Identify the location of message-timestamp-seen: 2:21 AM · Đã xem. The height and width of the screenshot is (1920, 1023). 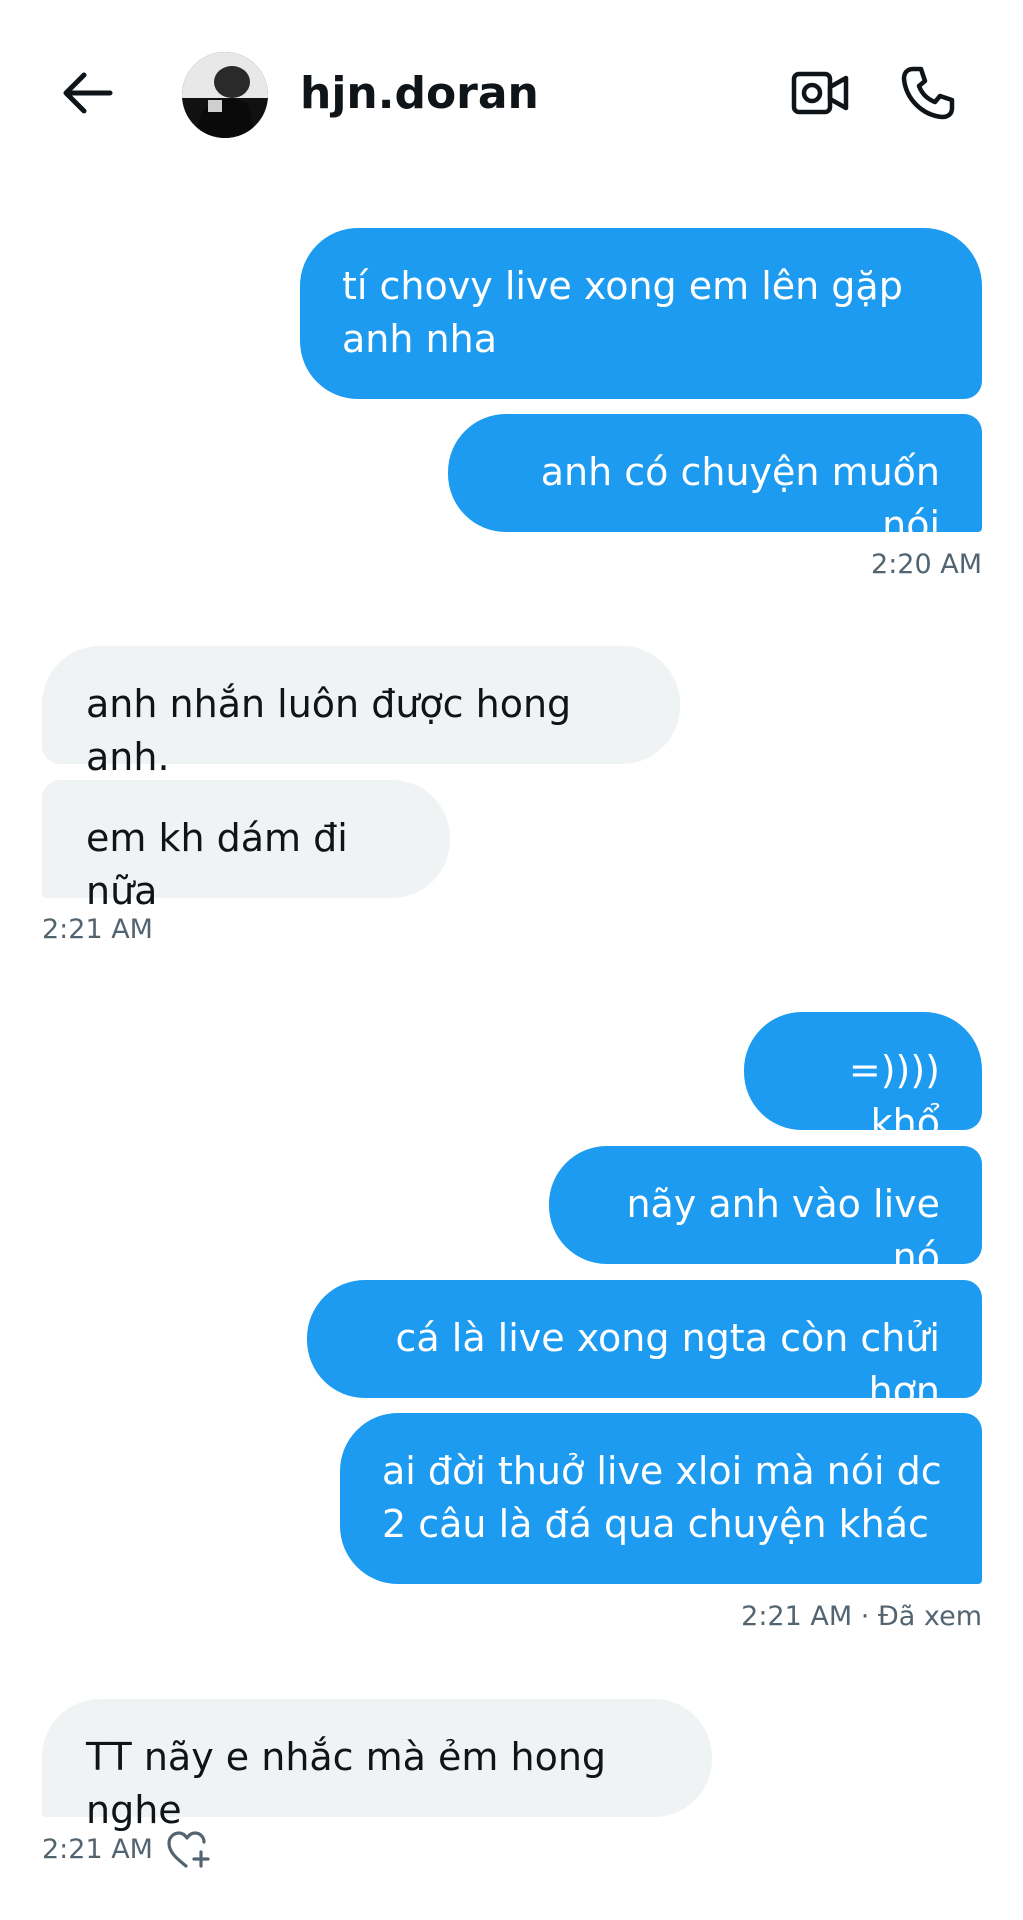
(861, 1616).